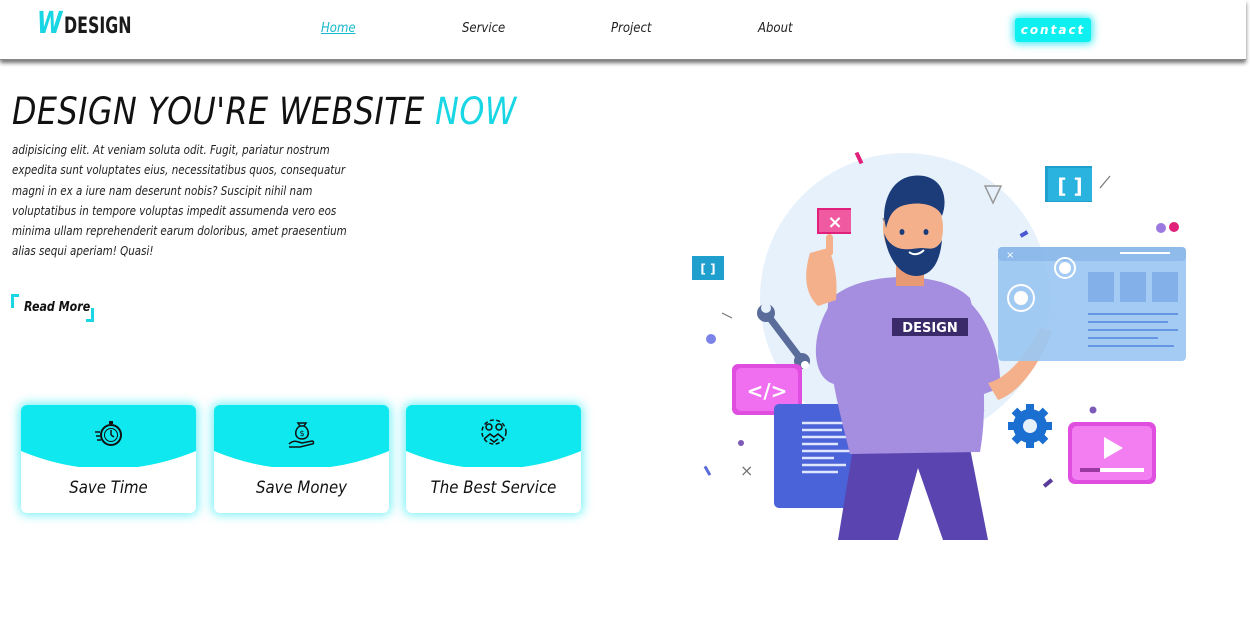 This screenshot has width=1250, height=636. Describe the element at coordinates (929, 328) in the screenshot. I see `shirt-label-text: DESIGN` at that location.